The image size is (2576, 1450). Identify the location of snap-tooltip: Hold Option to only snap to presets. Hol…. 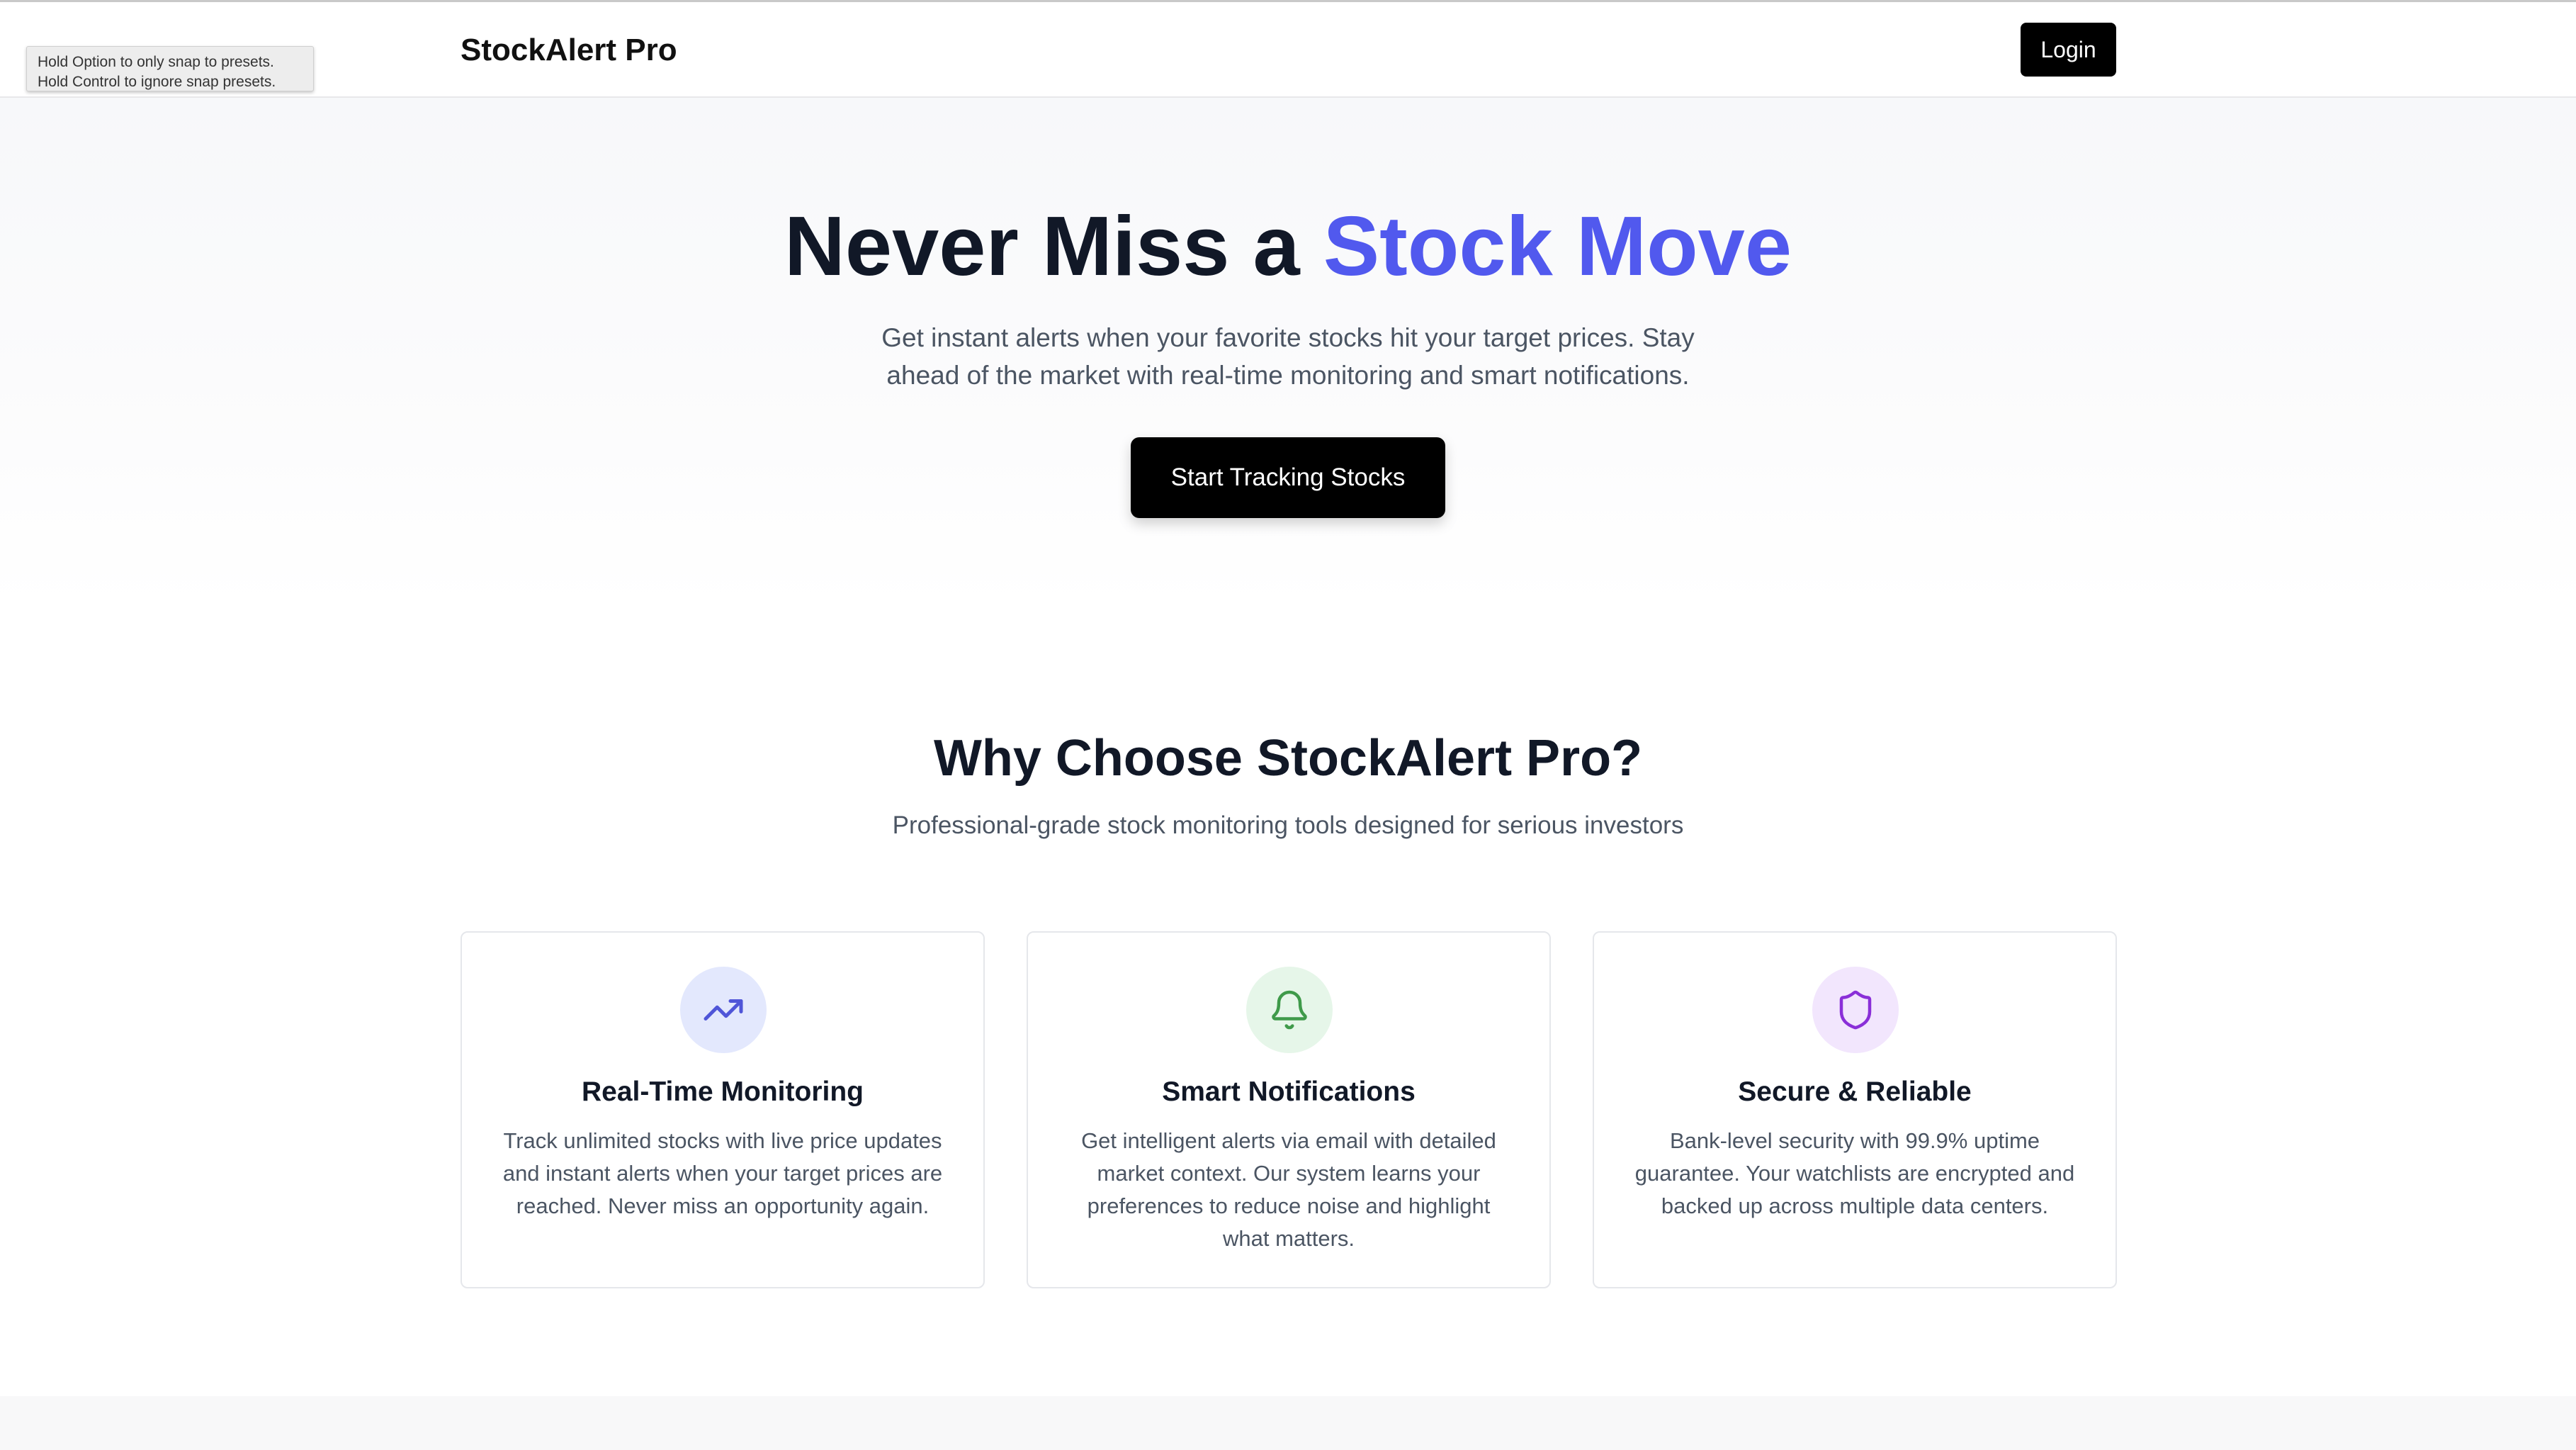
(170, 68).